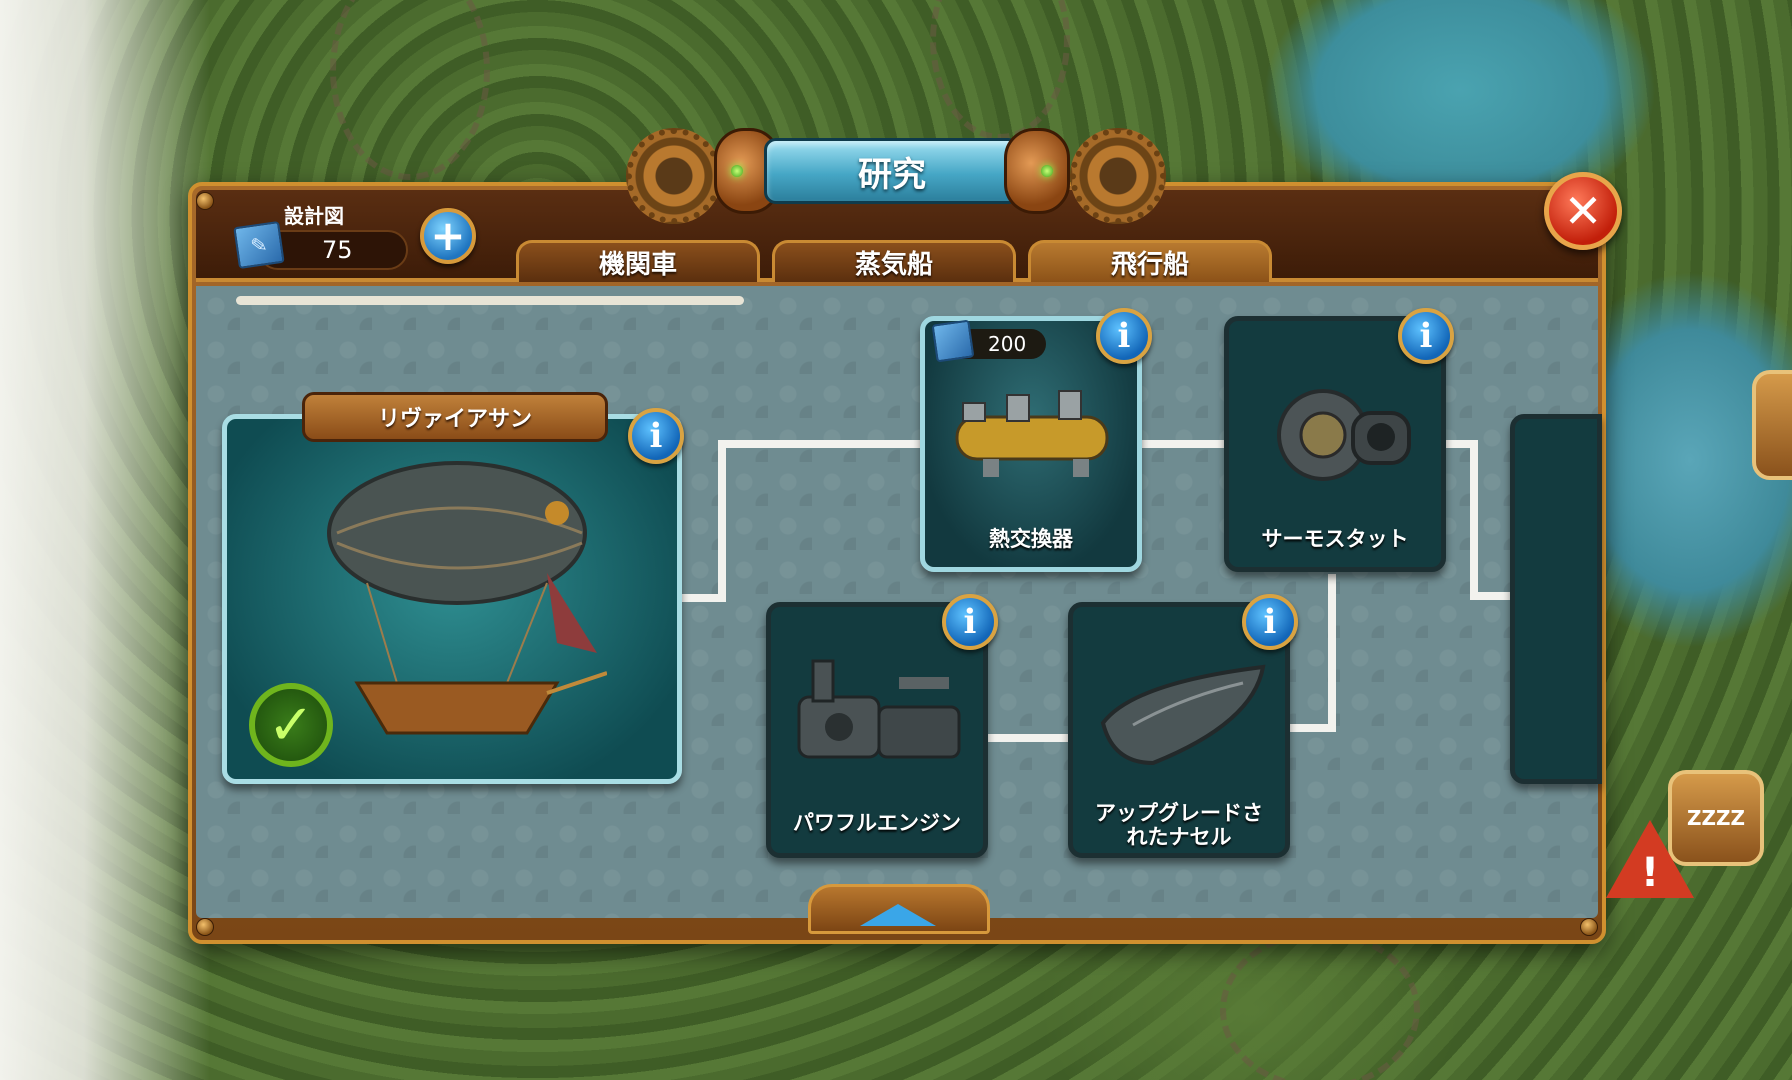 This screenshot has width=1792, height=1080. Describe the element at coordinates (448, 236) in the screenshot. I see `add-blueprint-button: +` at that location.